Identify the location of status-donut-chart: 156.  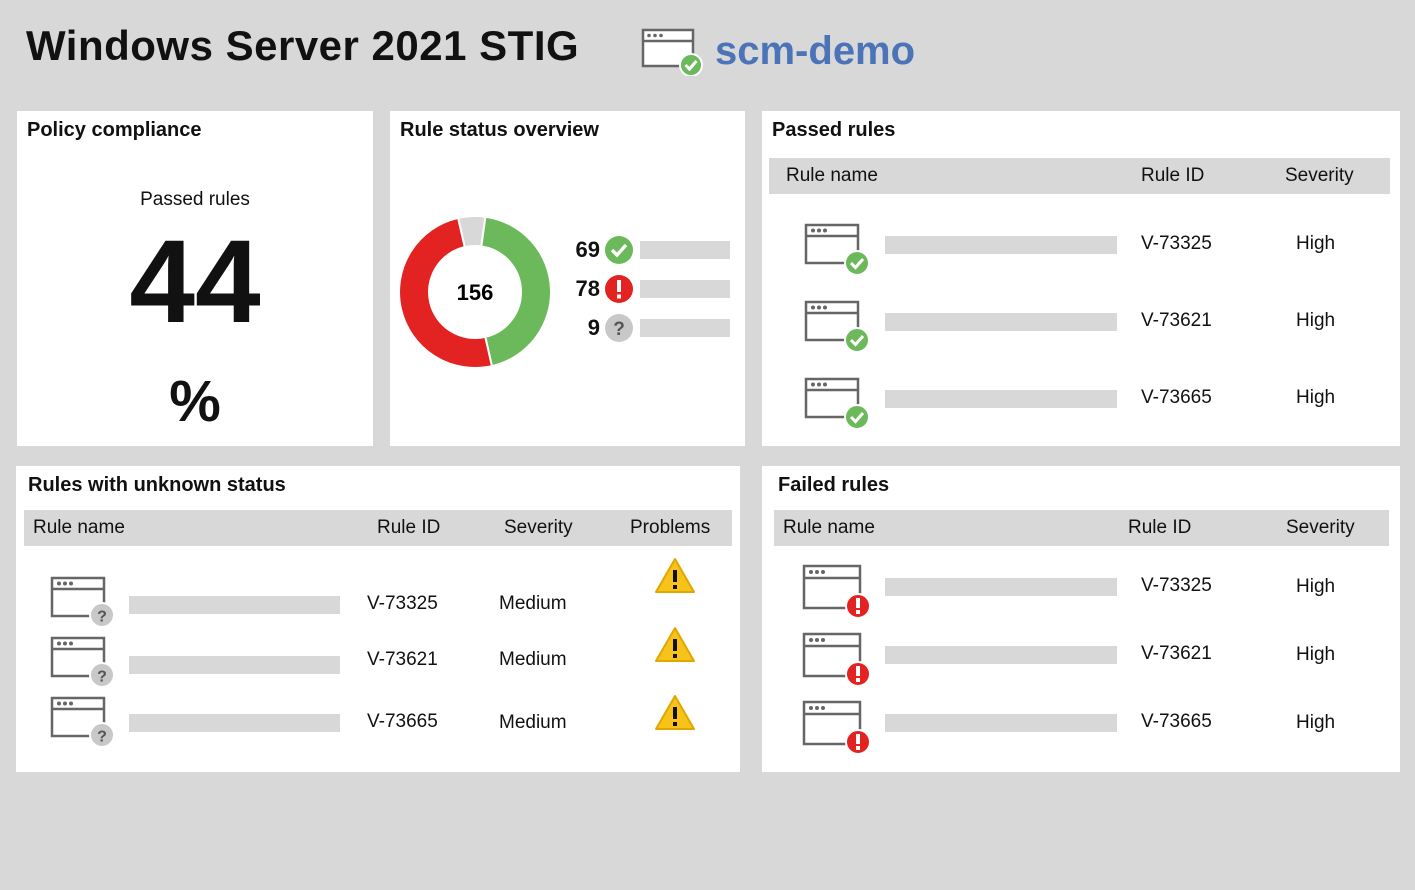
(475, 292).